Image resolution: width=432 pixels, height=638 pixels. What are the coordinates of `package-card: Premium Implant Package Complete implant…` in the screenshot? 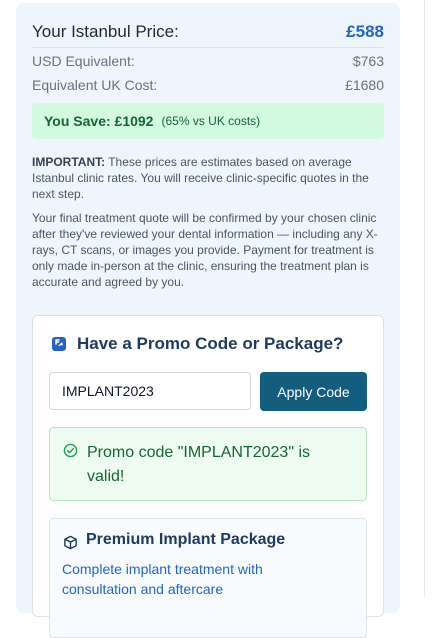 It's located at (208, 578).